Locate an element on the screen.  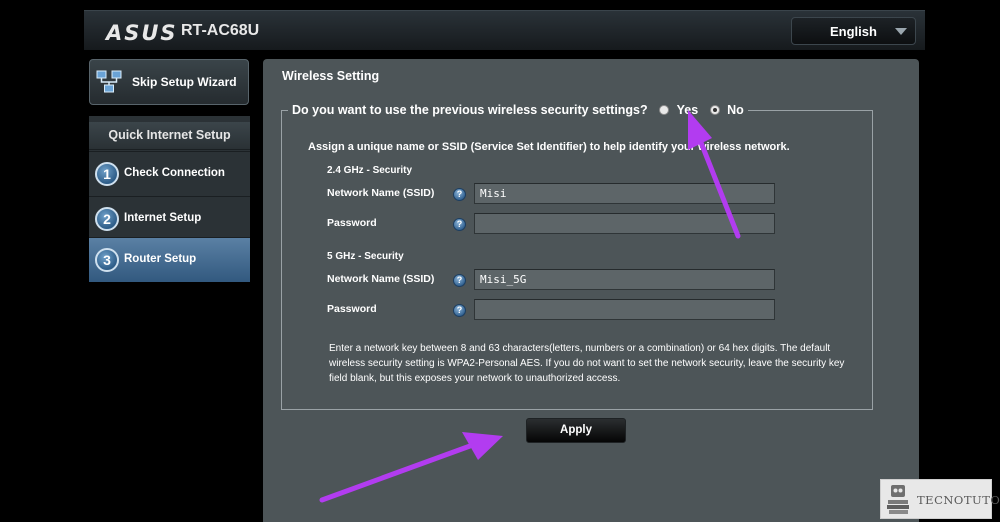
skip-setup-wizard-label: Skip Setup Wizard is located at coordinates (184, 82).